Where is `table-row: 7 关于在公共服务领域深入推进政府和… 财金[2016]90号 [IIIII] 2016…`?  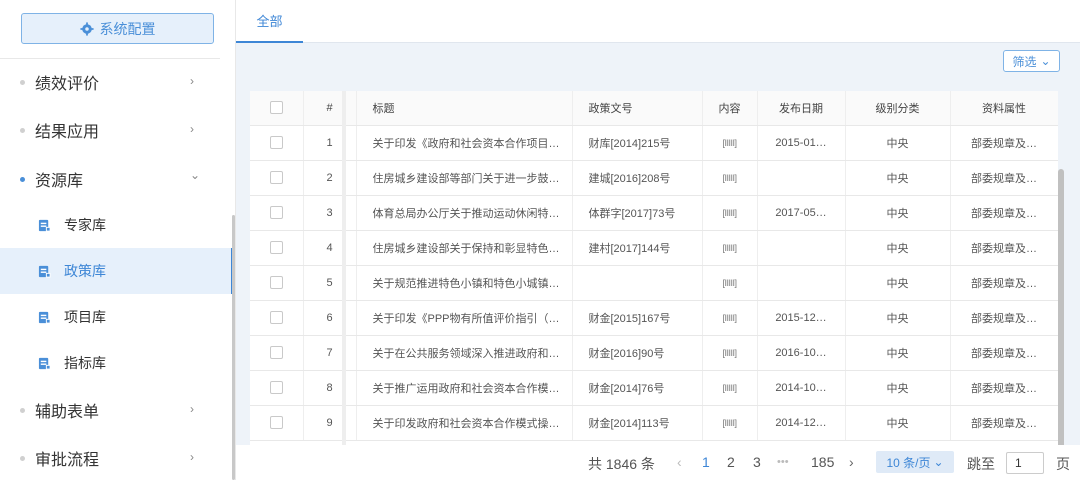 table-row: 7 关于在公共服务领域深入推进政府和… 财金[2016]90号 [IIIII] 2016… is located at coordinates (654, 353).